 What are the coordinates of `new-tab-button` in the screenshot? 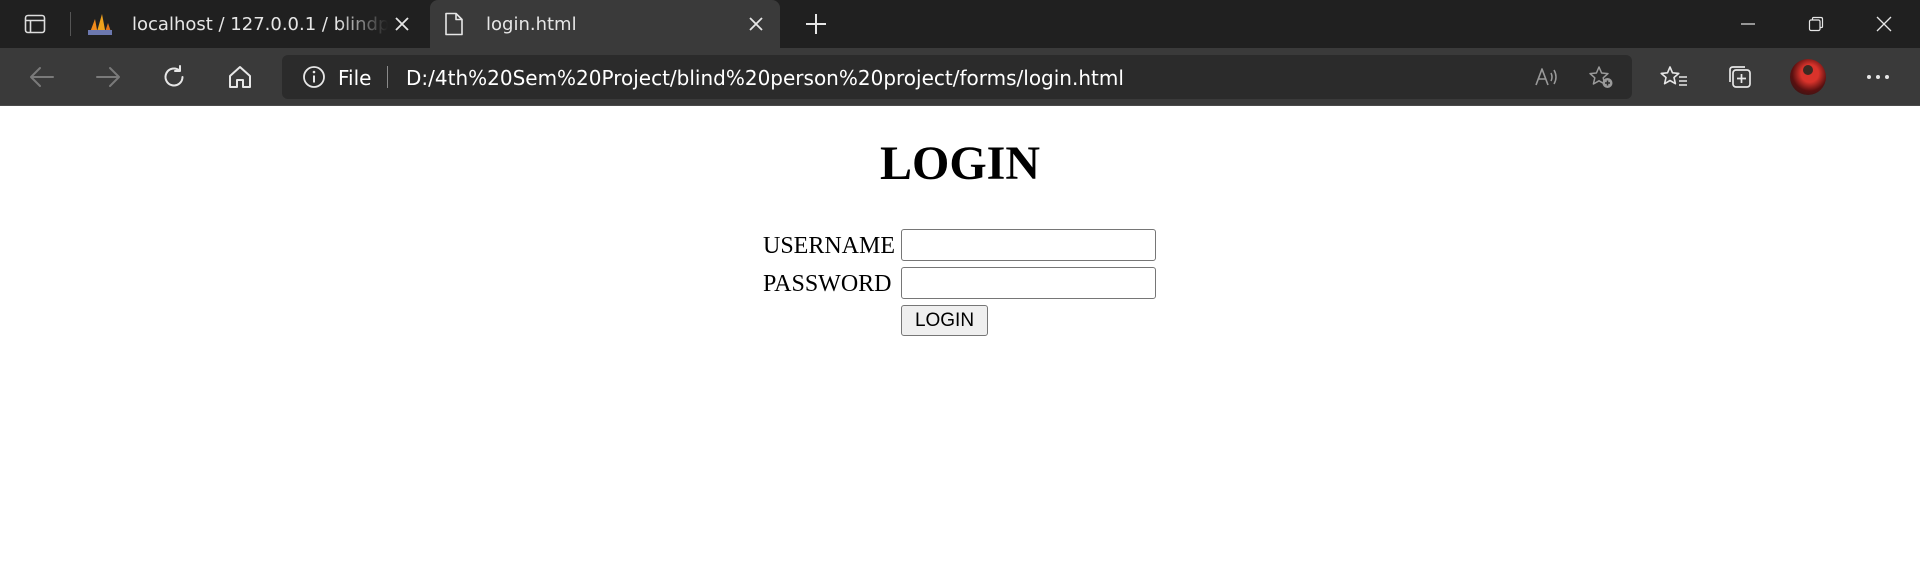 It's located at (816, 24).